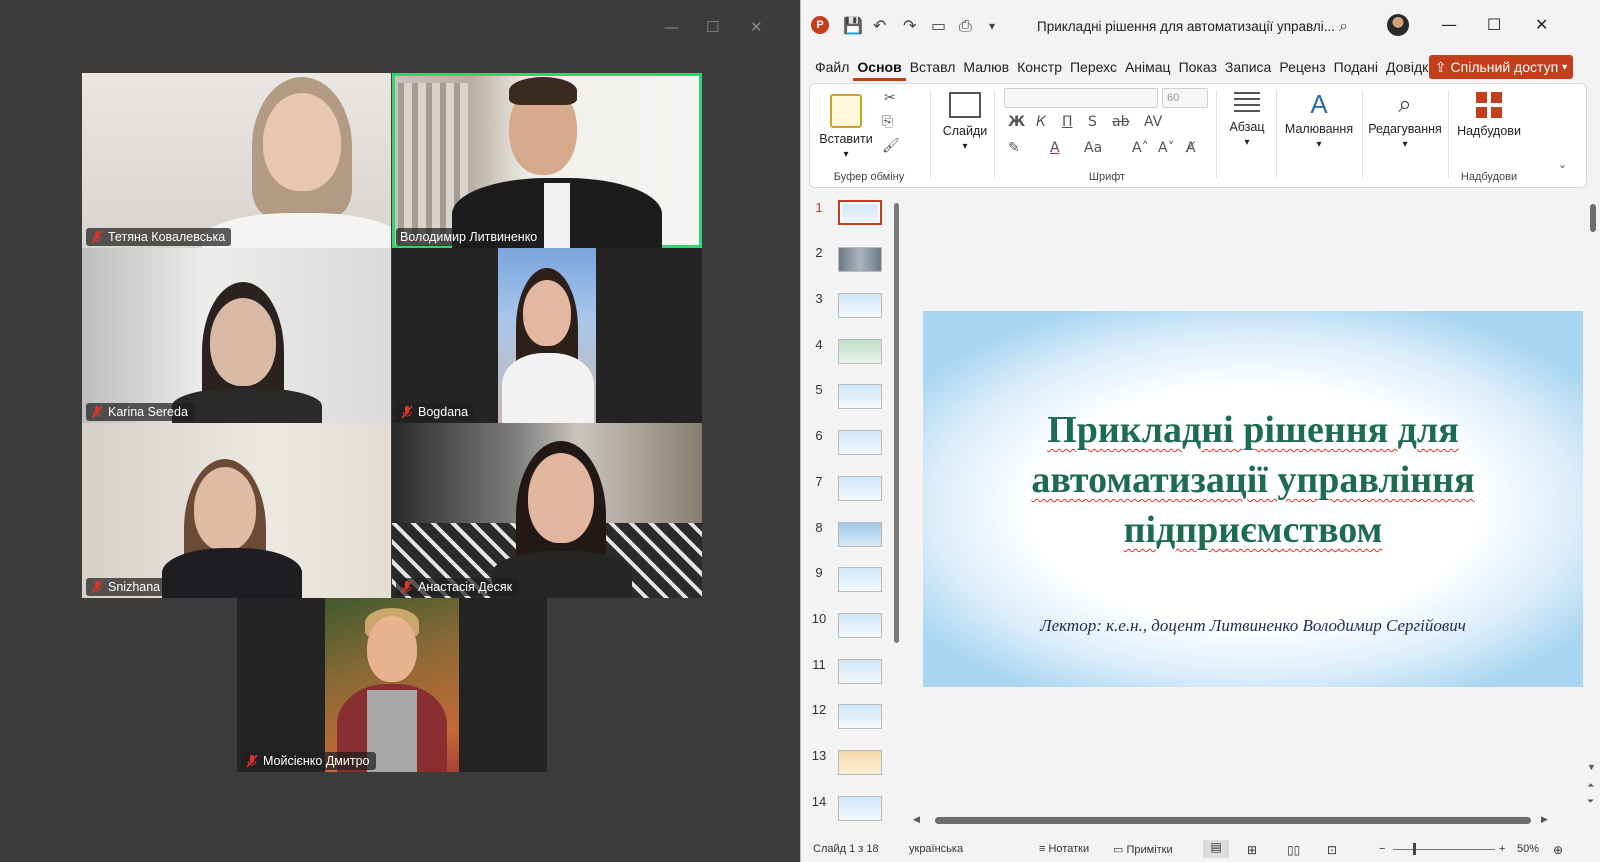  What do you see at coordinates (1544, 819) in the screenshot?
I see `scroll-right-icon: ▶` at bounding box center [1544, 819].